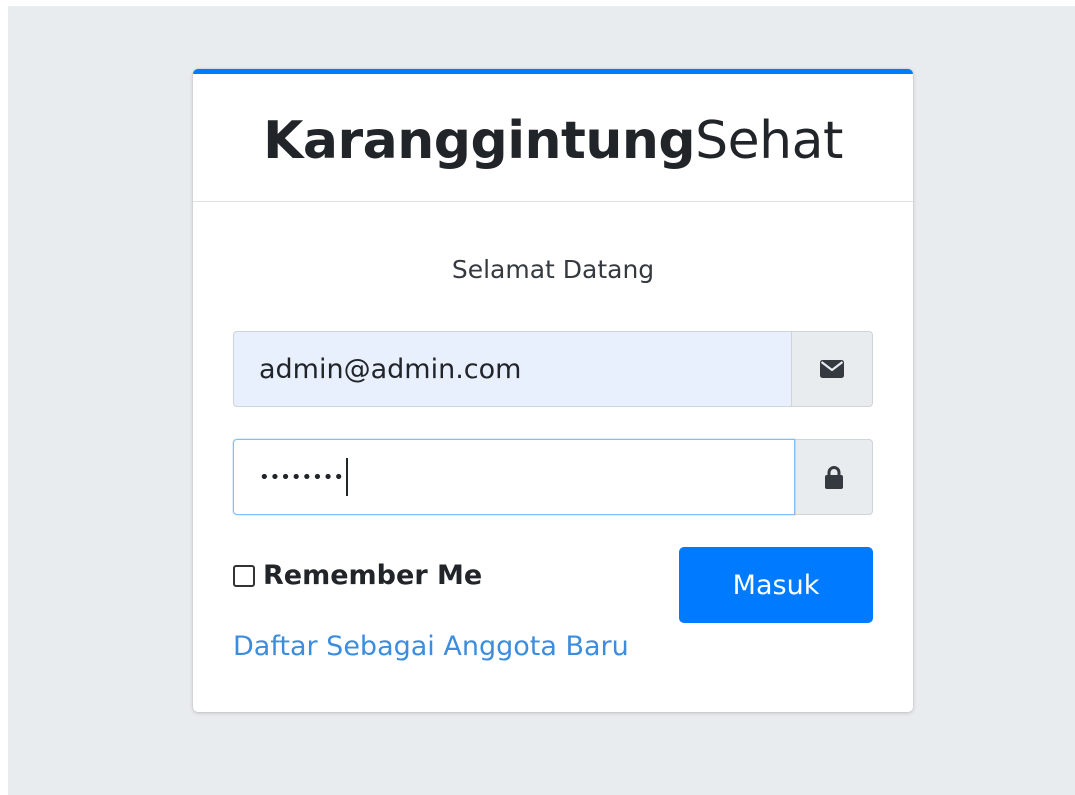  I want to click on text-caret, so click(346, 477).